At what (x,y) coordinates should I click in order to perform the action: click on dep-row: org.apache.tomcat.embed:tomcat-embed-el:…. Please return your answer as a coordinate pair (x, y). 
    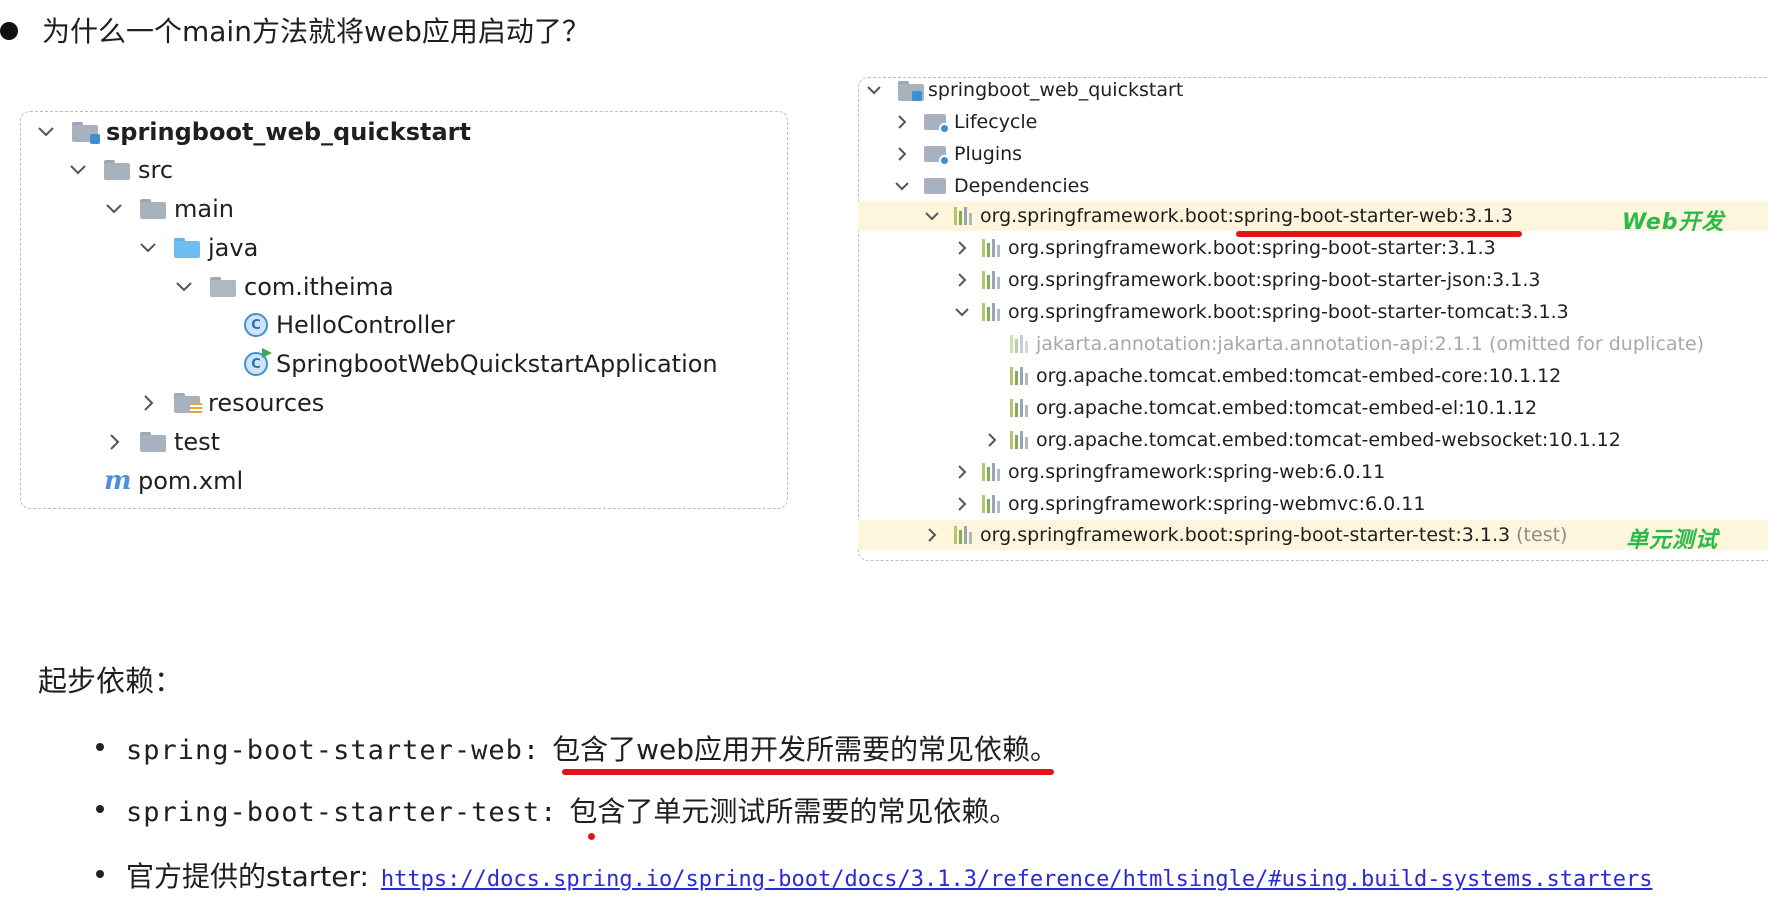
    Looking at the image, I should click on (1273, 408).